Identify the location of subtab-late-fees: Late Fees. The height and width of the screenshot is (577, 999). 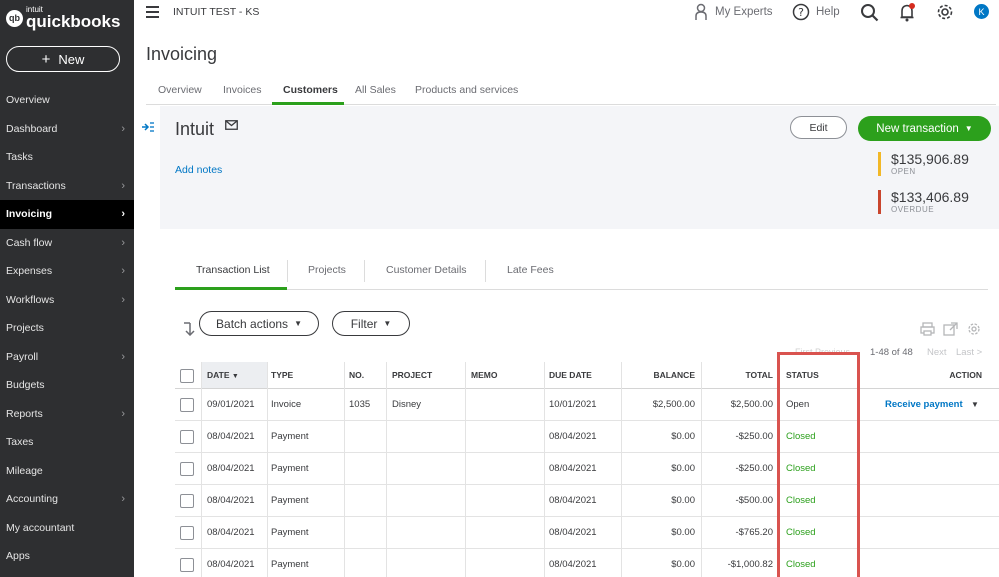
(530, 270).